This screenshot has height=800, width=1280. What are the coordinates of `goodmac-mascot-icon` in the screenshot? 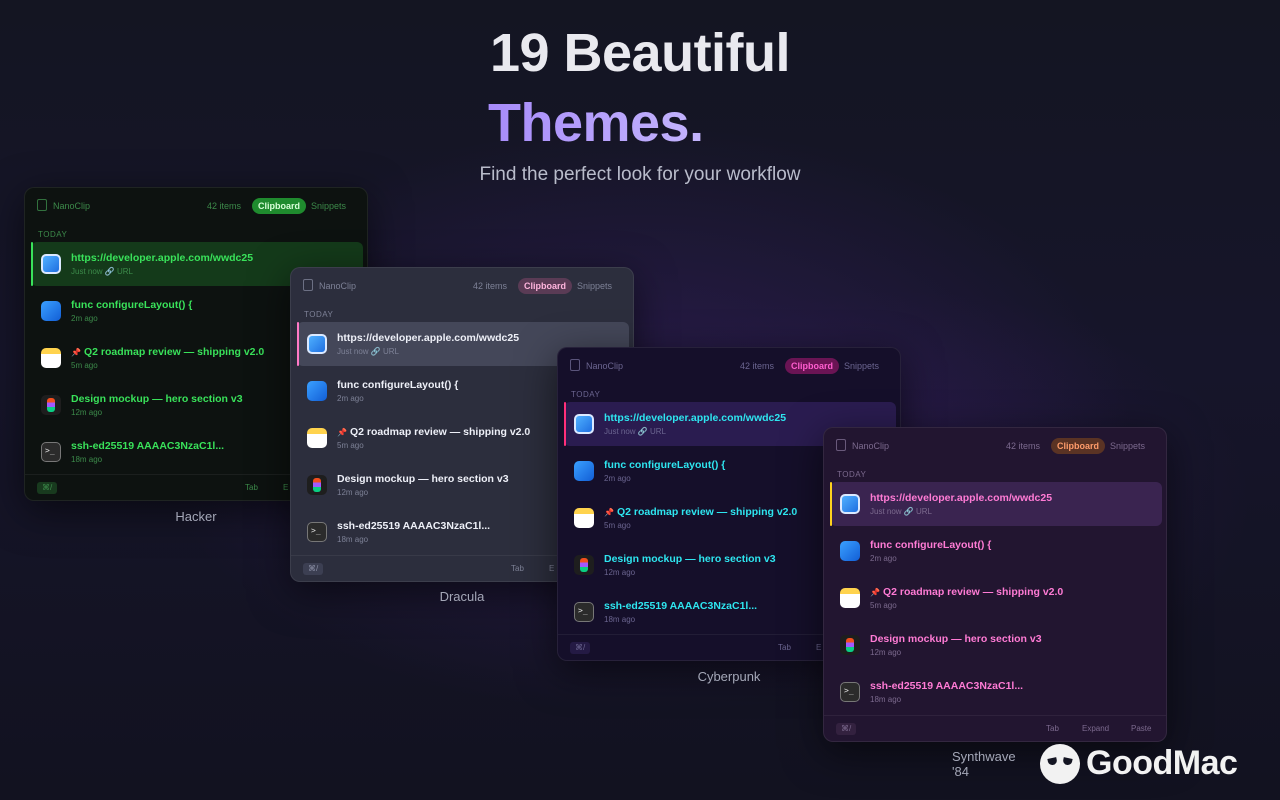 It's located at (1060, 764).